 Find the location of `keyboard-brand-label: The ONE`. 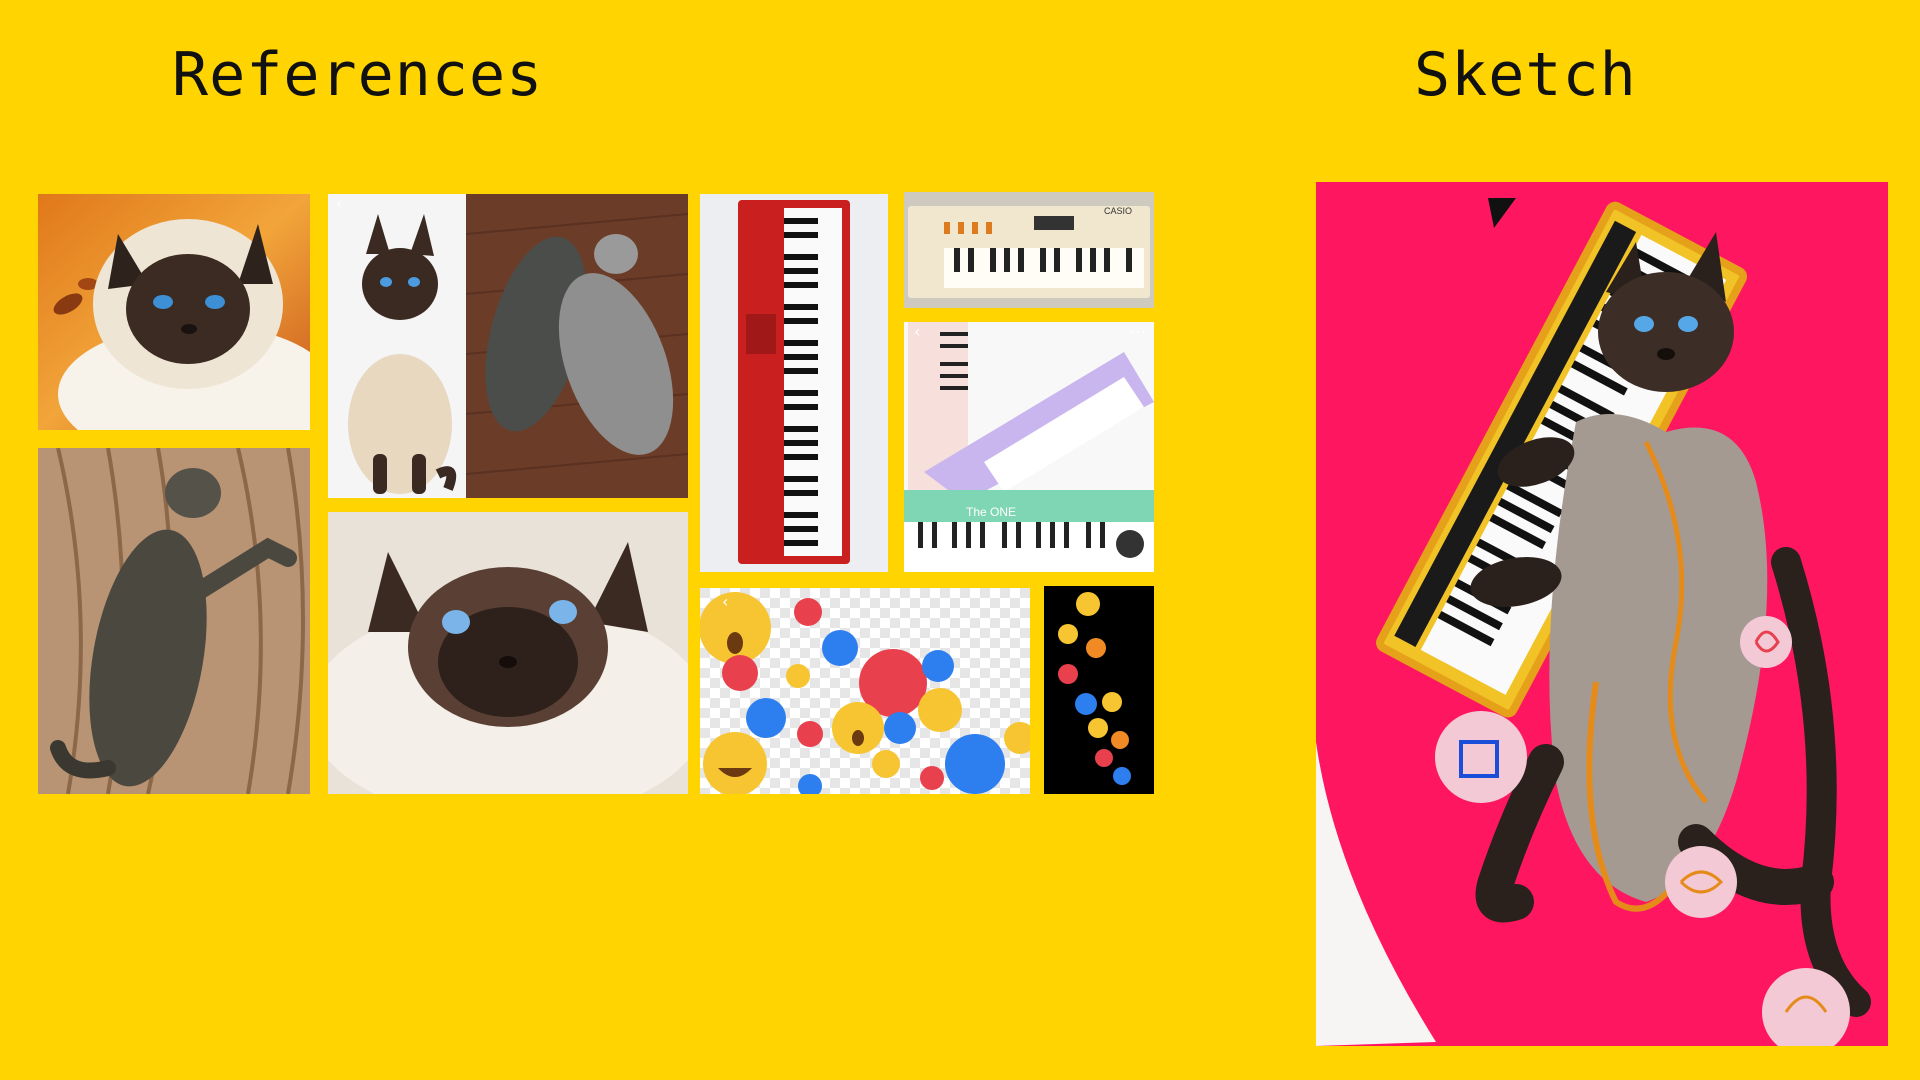

keyboard-brand-label: The ONE is located at coordinates (991, 512).